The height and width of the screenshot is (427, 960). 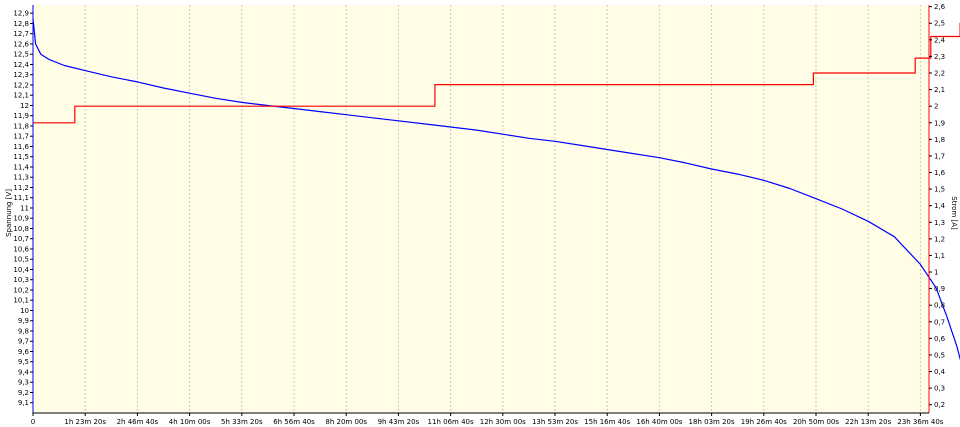 I want to click on y-left-tick-label: 11,3, so click(x=21, y=178).